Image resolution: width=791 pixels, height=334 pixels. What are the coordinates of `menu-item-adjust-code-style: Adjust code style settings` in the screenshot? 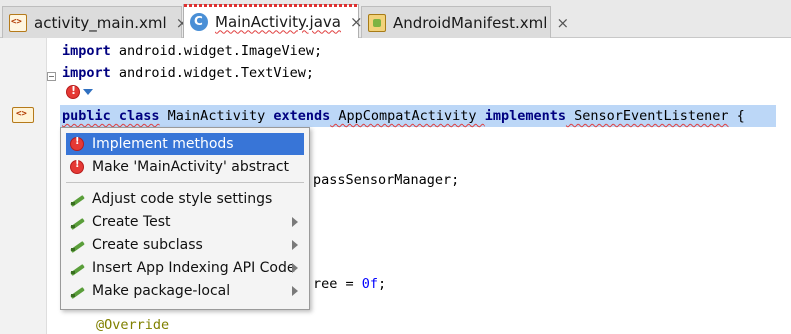 It's located at (185, 199).